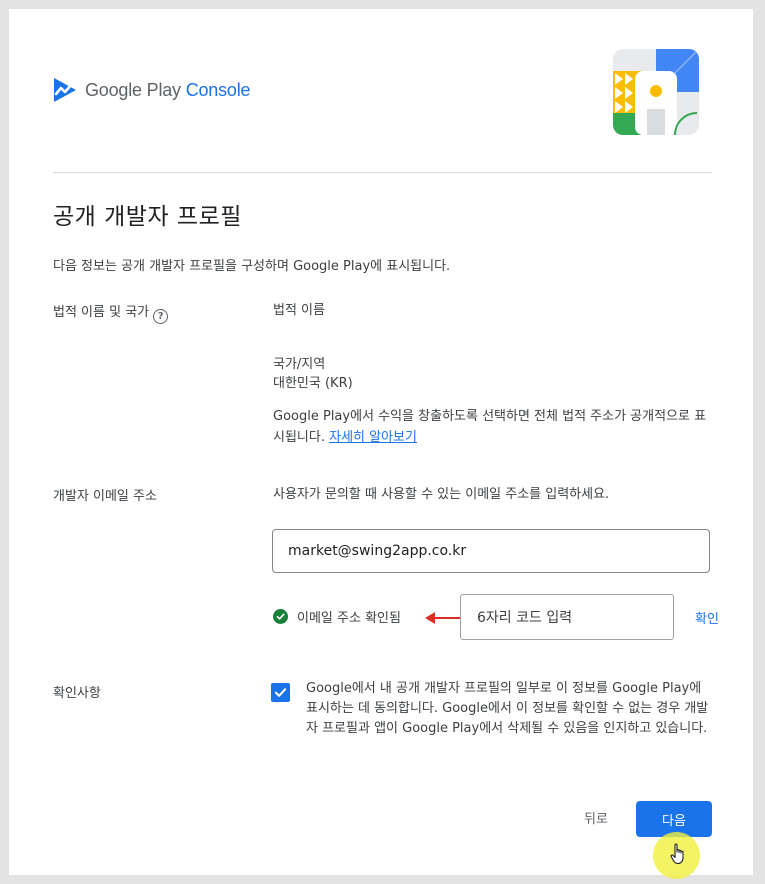 Image resolution: width=765 pixels, height=884 pixels. I want to click on logo-text-console: Console, so click(218, 89).